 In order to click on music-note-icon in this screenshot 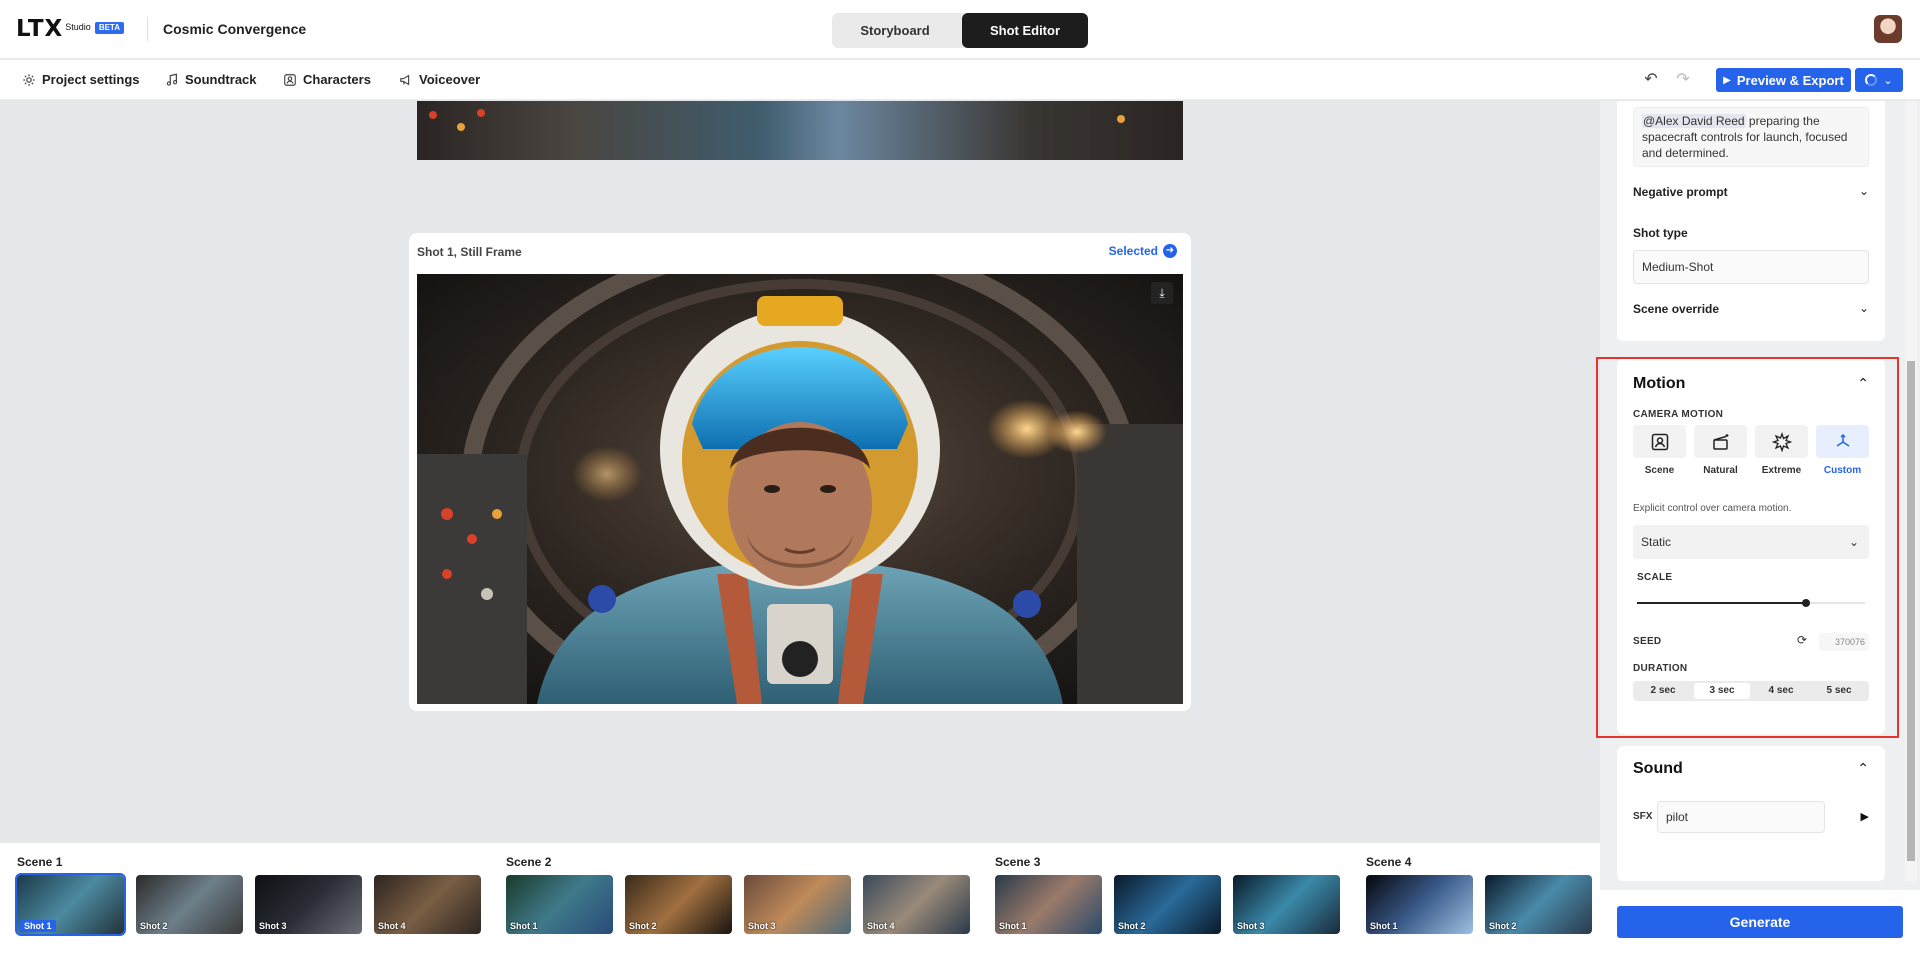, I will do `click(172, 79)`.